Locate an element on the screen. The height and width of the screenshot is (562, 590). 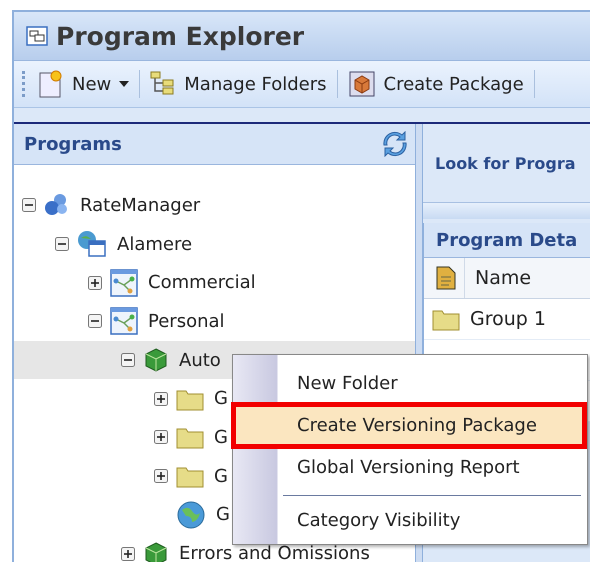
package-icon is located at coordinates (362, 84).